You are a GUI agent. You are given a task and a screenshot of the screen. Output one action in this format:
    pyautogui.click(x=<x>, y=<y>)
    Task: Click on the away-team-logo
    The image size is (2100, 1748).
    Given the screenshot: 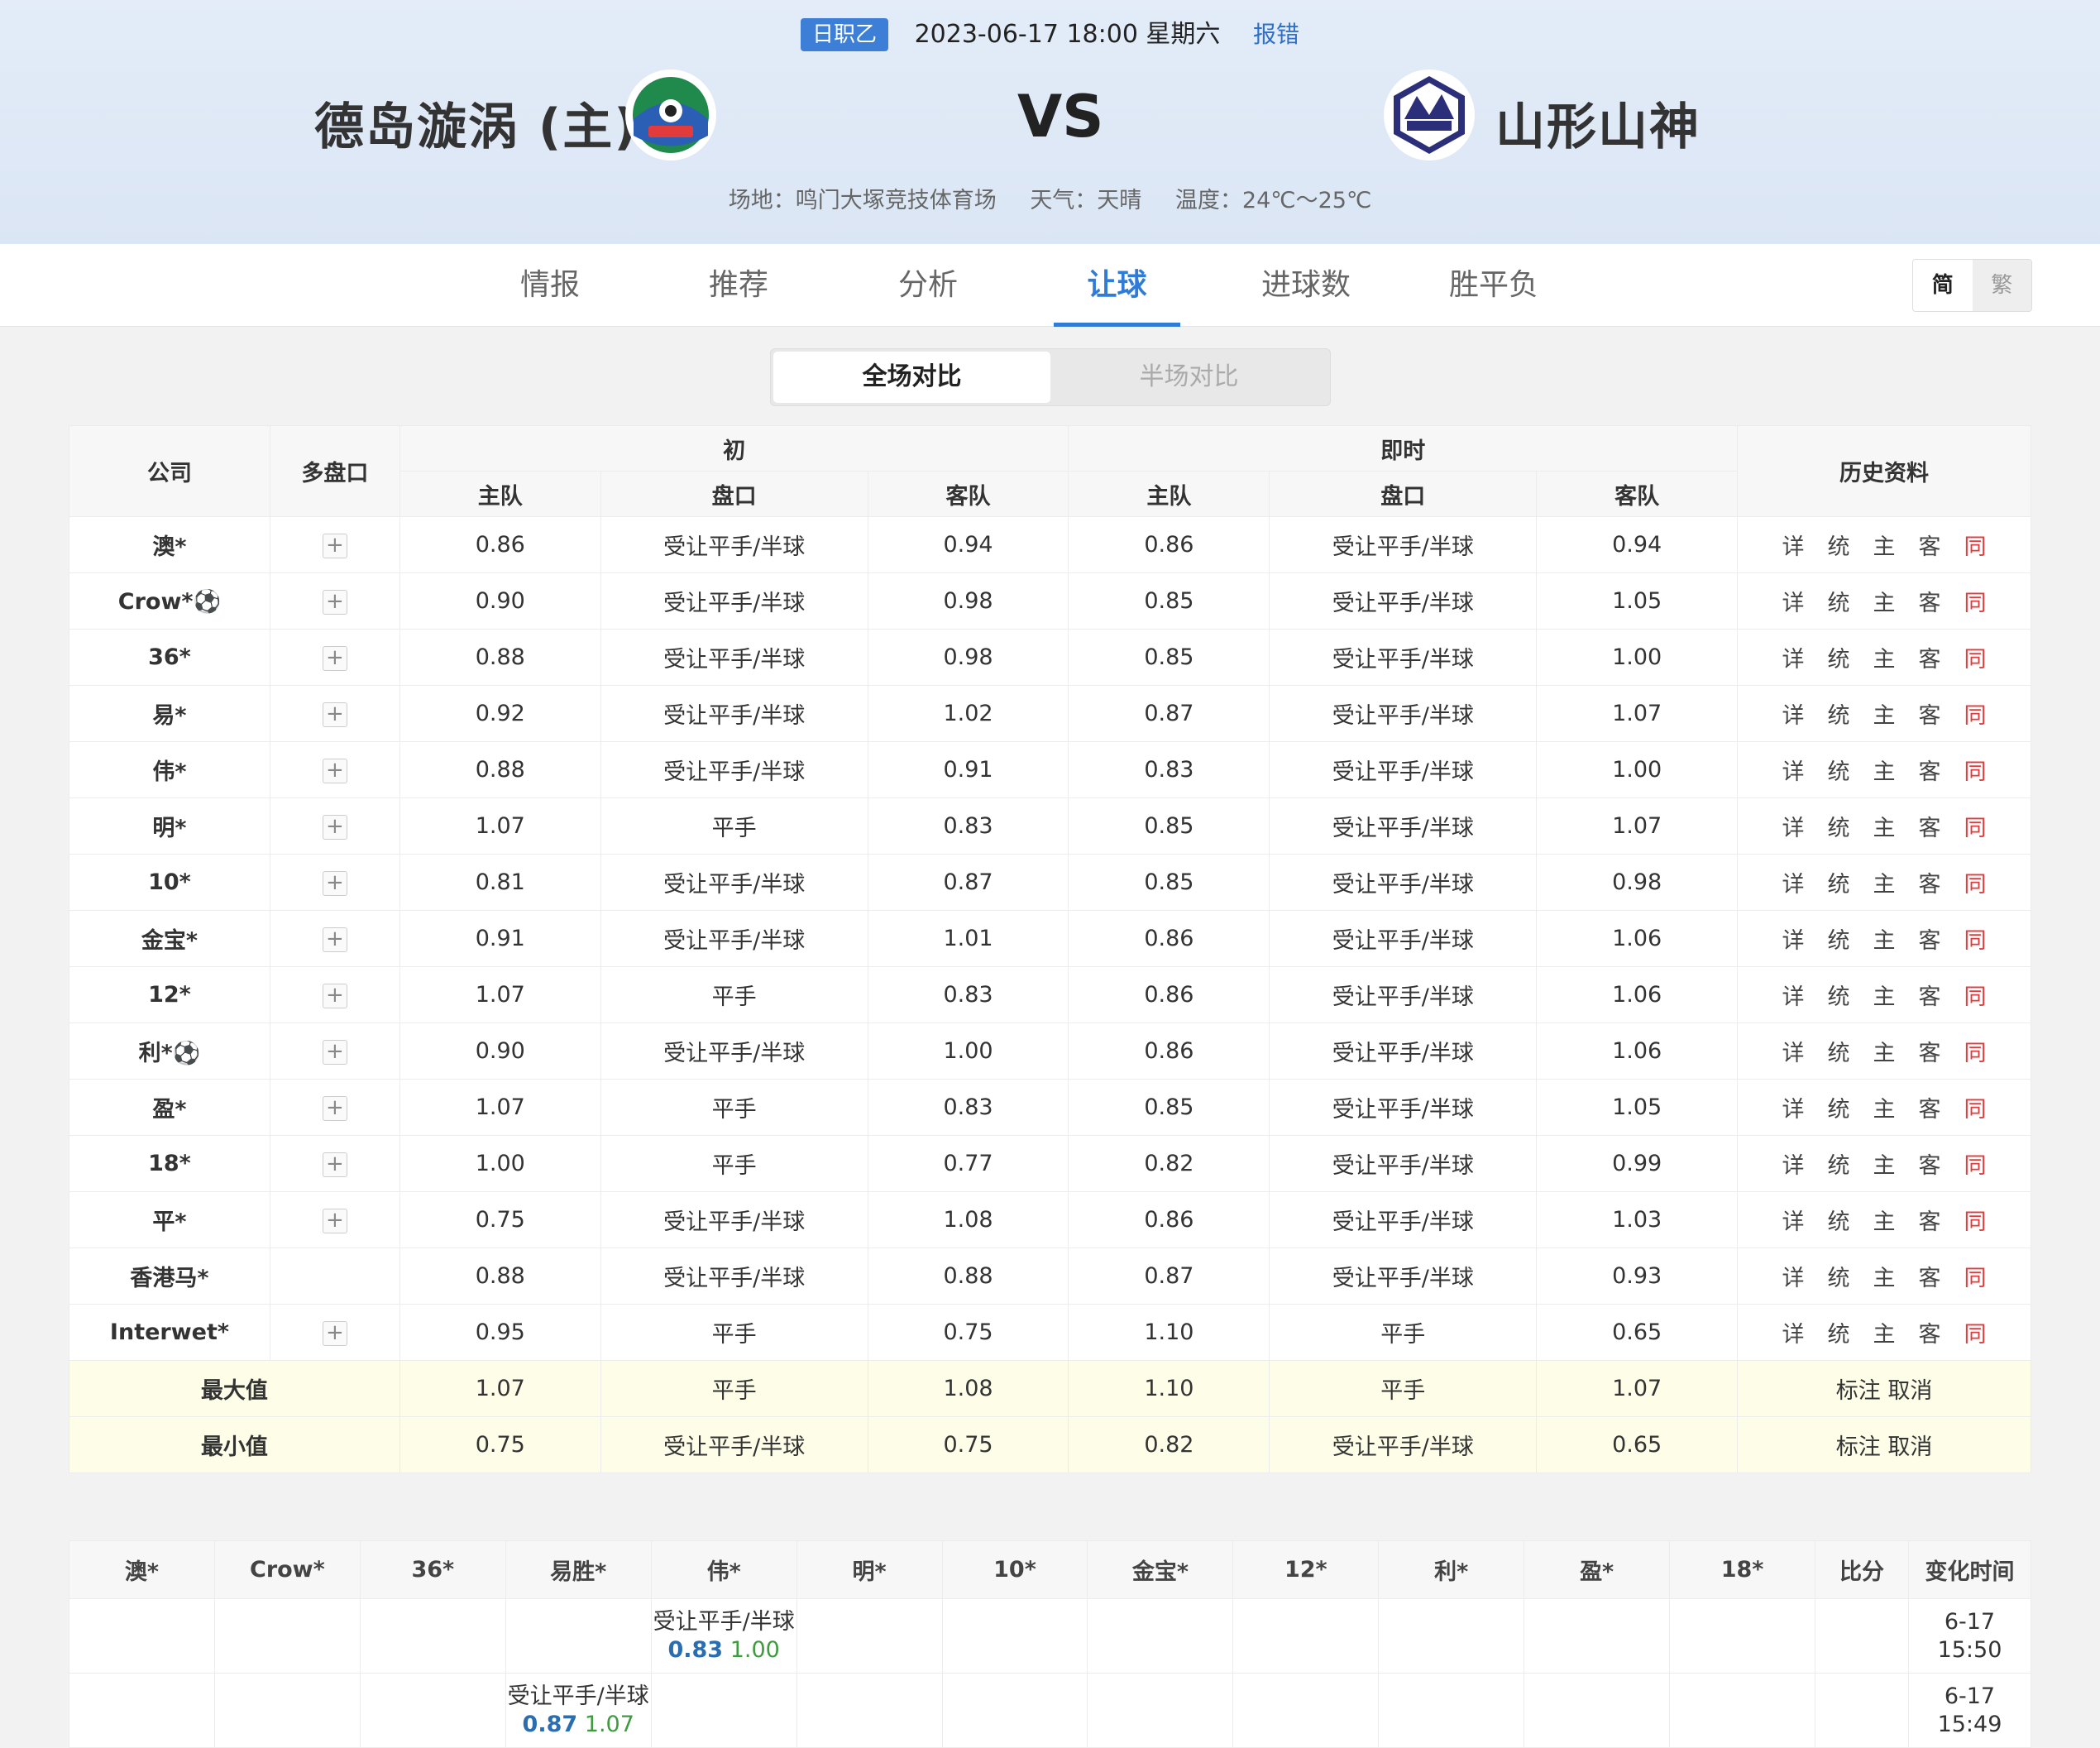 What is the action you would take?
    pyautogui.click(x=1429, y=114)
    